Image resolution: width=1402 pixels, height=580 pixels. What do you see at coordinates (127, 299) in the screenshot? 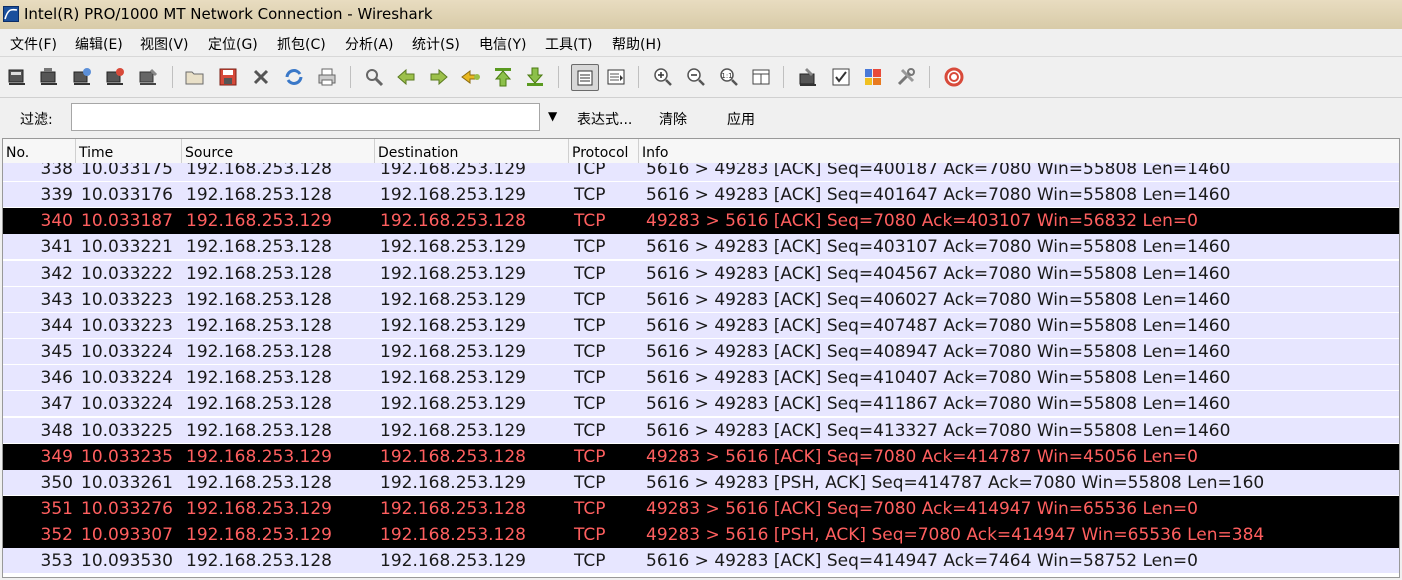
I see `packet-time: 10.033223` at bounding box center [127, 299].